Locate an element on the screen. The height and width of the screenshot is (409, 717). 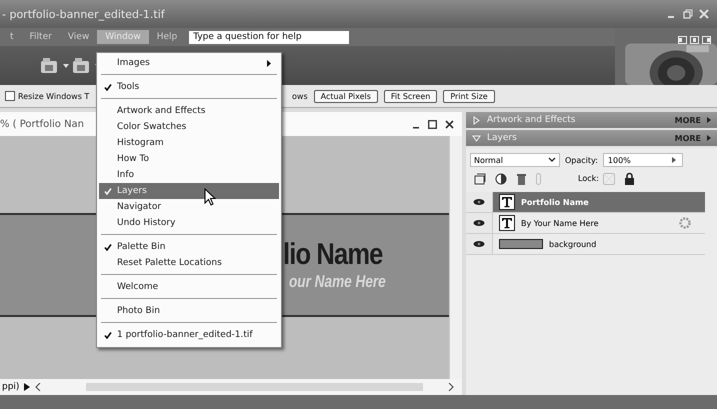
help-search-field: Type a question for help is located at coordinates (269, 37).